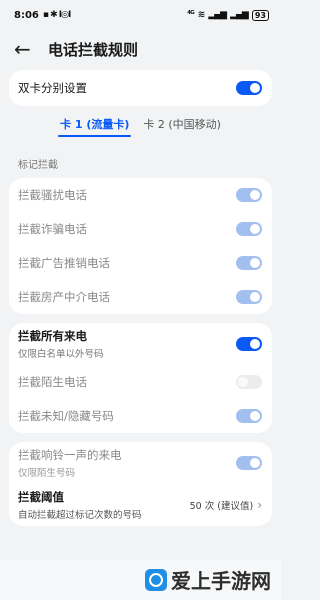  Describe the element at coordinates (140, 263) in the screenshot. I see `block-ads-row: 拦截广告推销电话` at that location.